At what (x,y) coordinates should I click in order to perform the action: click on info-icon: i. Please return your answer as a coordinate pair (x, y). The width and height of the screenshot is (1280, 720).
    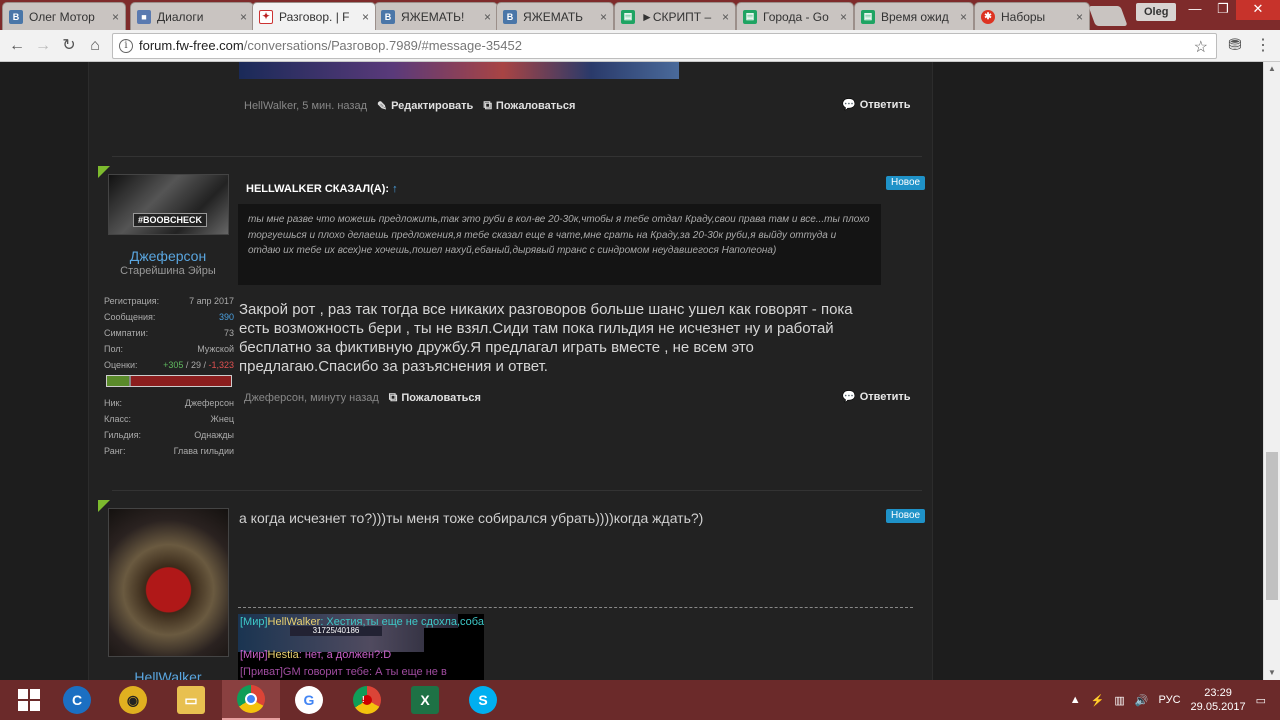
    Looking at the image, I should click on (126, 46).